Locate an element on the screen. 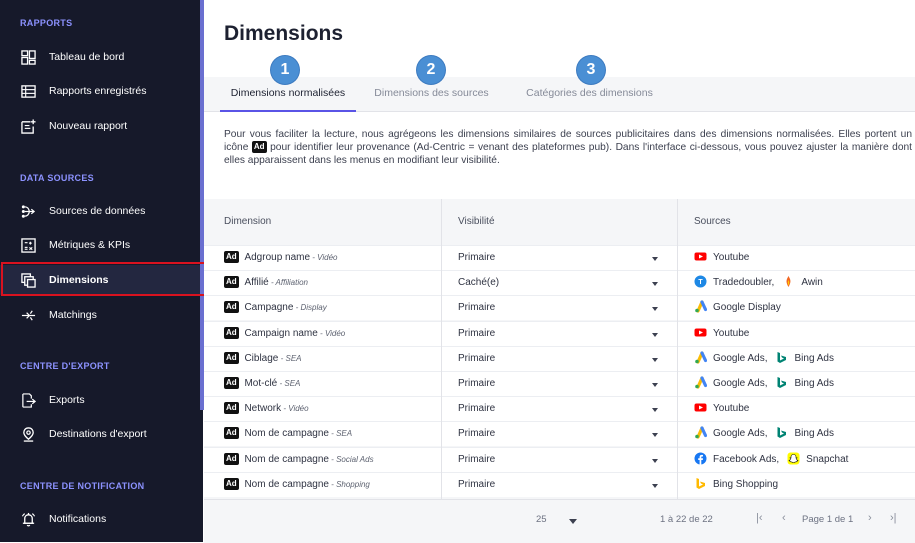 This screenshot has width=915, height=543. sidebar-item-label: Matchings is located at coordinates (73, 315).